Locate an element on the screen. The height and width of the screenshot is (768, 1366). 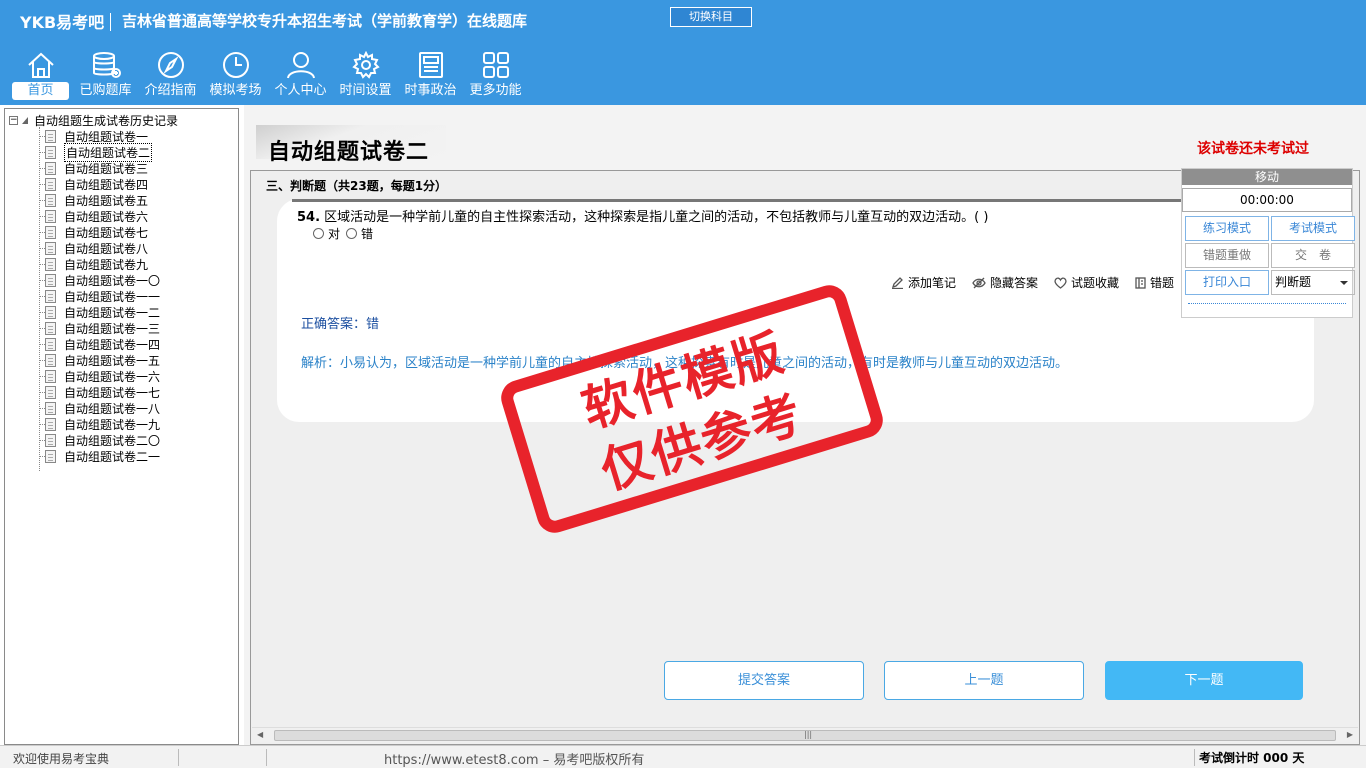
tree-item: 自动组题试卷一九 is located at coordinates (121, 424).